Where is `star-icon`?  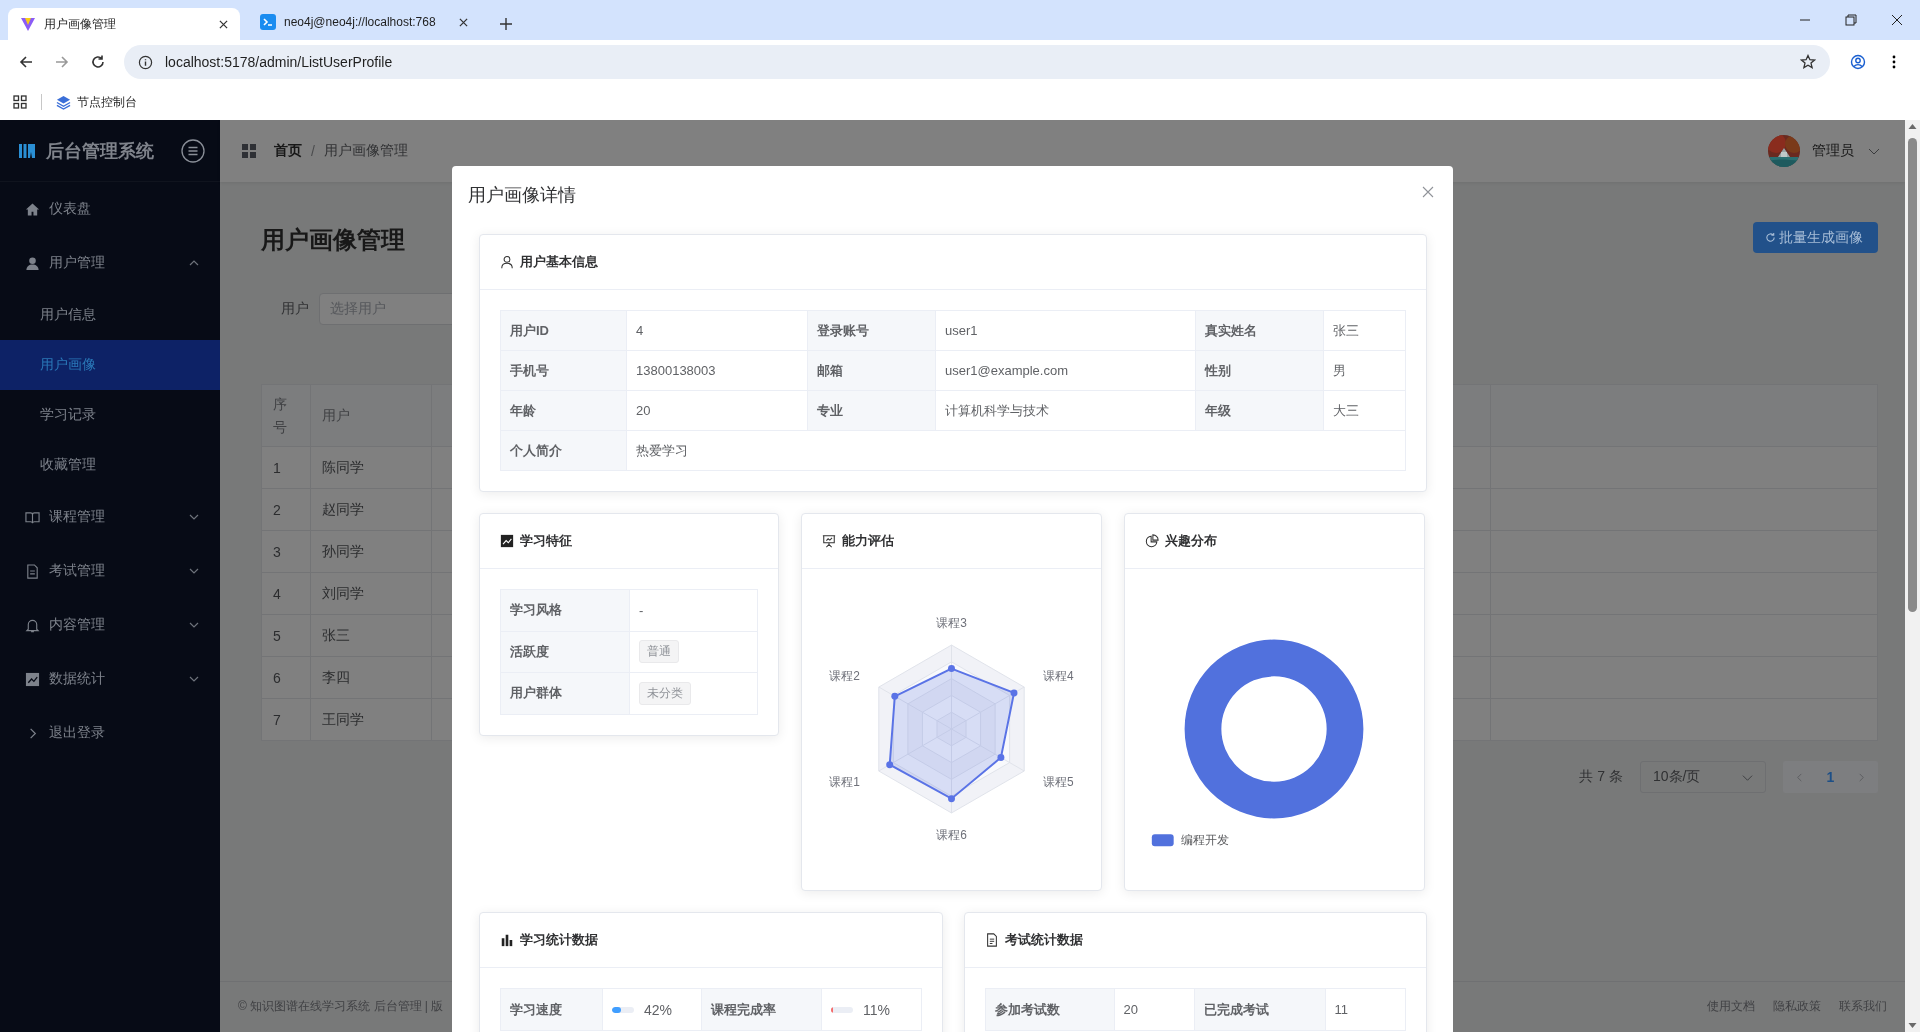
star-icon is located at coordinates (1808, 62).